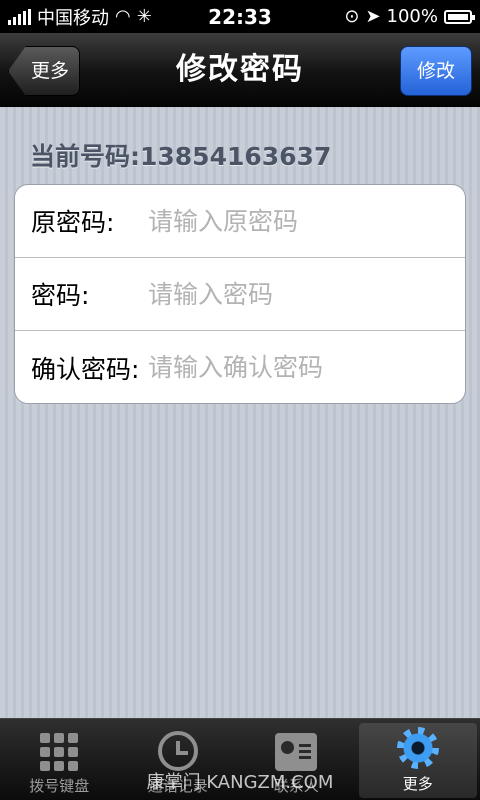  What do you see at coordinates (19, 16) in the screenshot?
I see `signal-icon` at bounding box center [19, 16].